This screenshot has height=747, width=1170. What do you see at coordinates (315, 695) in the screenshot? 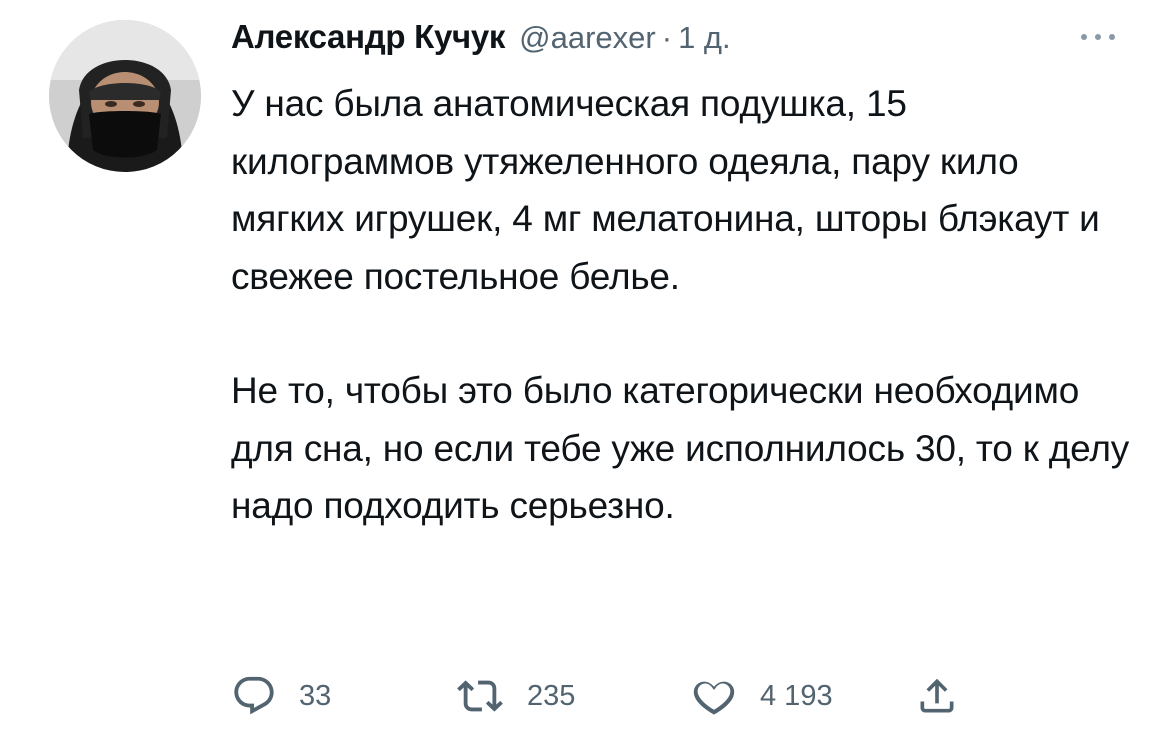
I see `reply-count: 33` at bounding box center [315, 695].